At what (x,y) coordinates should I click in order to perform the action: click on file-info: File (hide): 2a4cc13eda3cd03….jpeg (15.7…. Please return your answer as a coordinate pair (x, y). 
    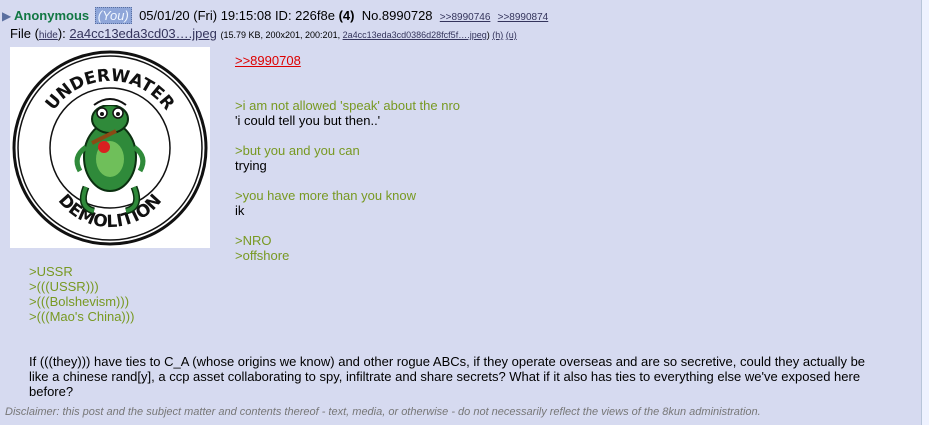
    Looking at the image, I should click on (263, 35).